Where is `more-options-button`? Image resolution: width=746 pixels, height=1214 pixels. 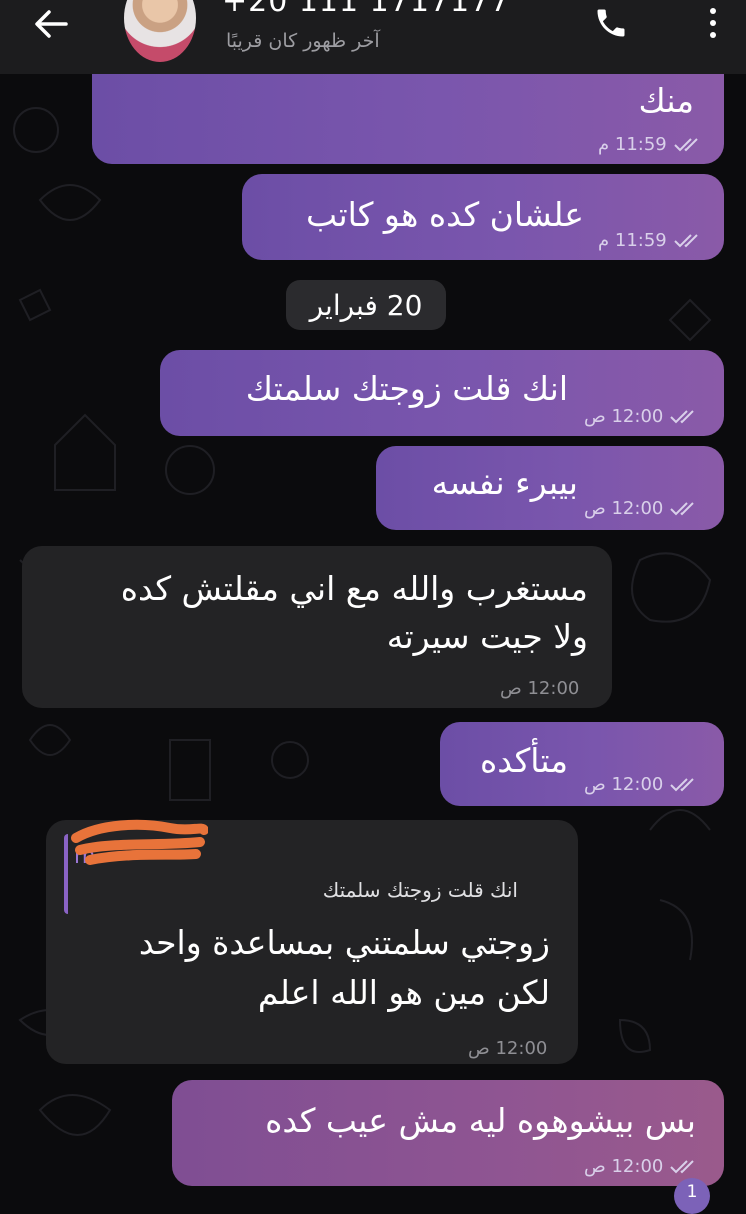
more-options-button is located at coordinates (713, 23).